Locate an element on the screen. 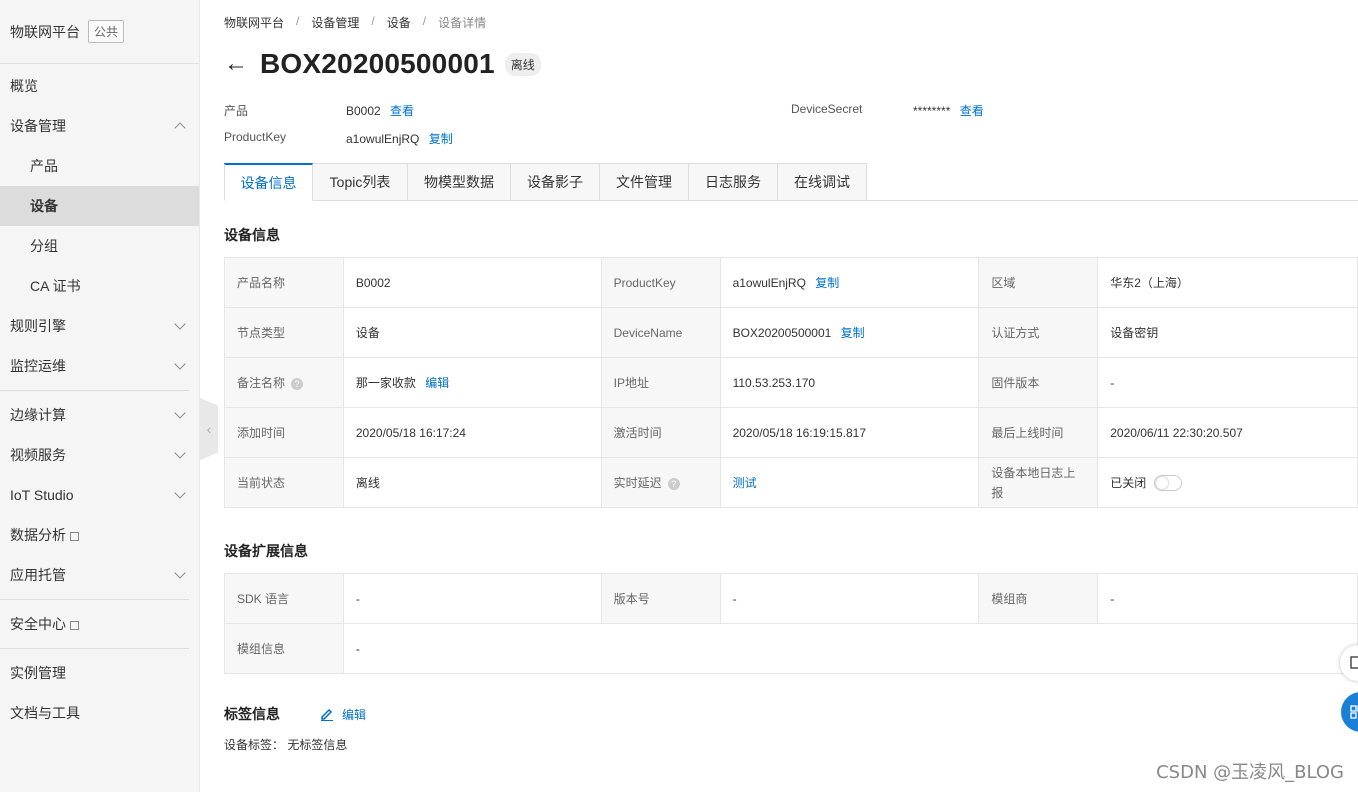 The image size is (1358, 792). sidebar-item-label: 数据分析 is located at coordinates (38, 535).